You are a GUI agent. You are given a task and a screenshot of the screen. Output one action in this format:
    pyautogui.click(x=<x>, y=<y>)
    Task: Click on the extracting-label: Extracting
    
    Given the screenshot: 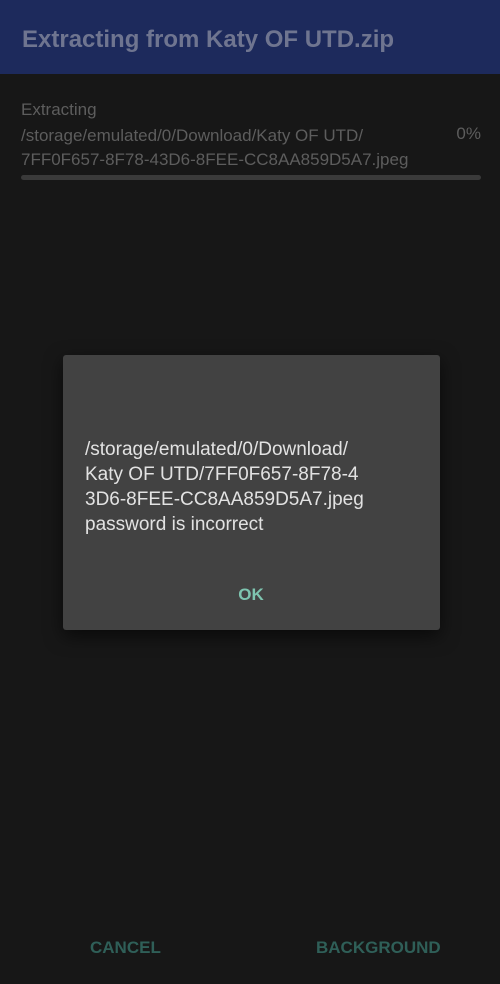 What is the action you would take?
    pyautogui.click(x=59, y=109)
    